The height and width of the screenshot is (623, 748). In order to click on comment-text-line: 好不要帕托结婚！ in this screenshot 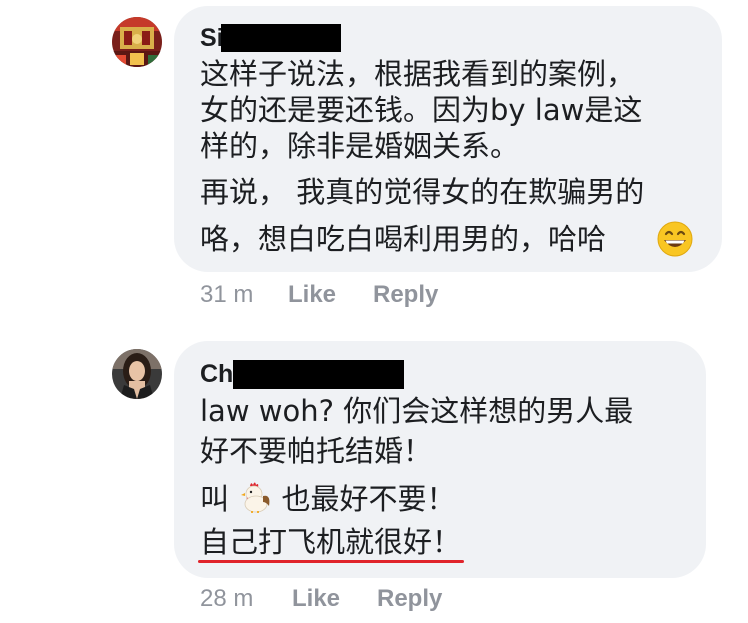, I will do `click(316, 451)`.